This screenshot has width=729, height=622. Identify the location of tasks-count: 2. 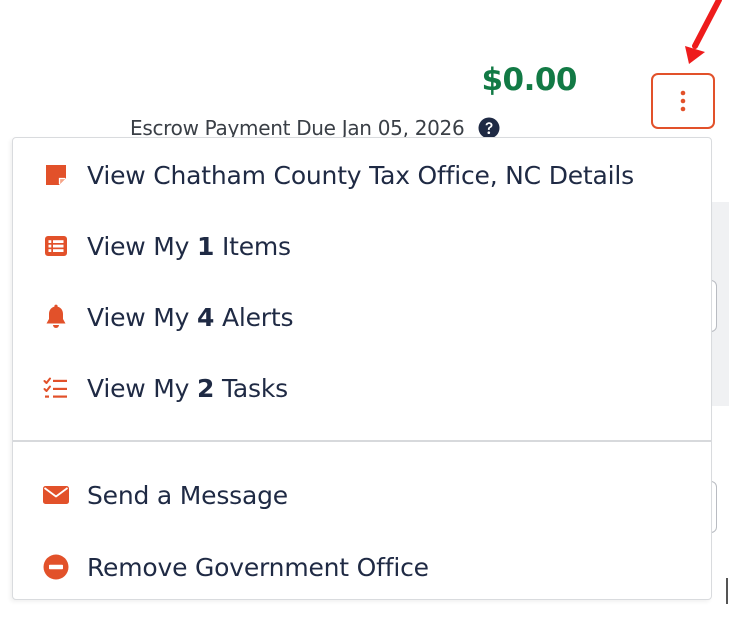
(206, 388).